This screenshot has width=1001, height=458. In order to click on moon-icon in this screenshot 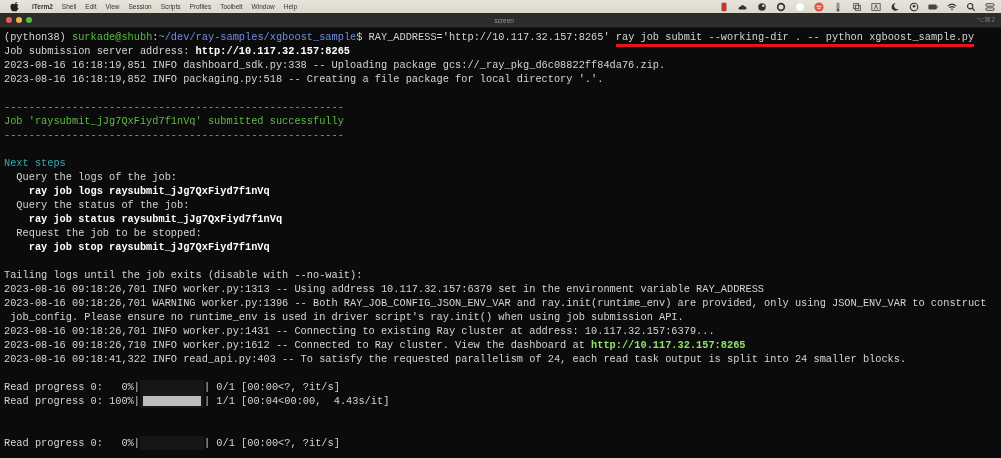, I will do `click(895, 6)`.